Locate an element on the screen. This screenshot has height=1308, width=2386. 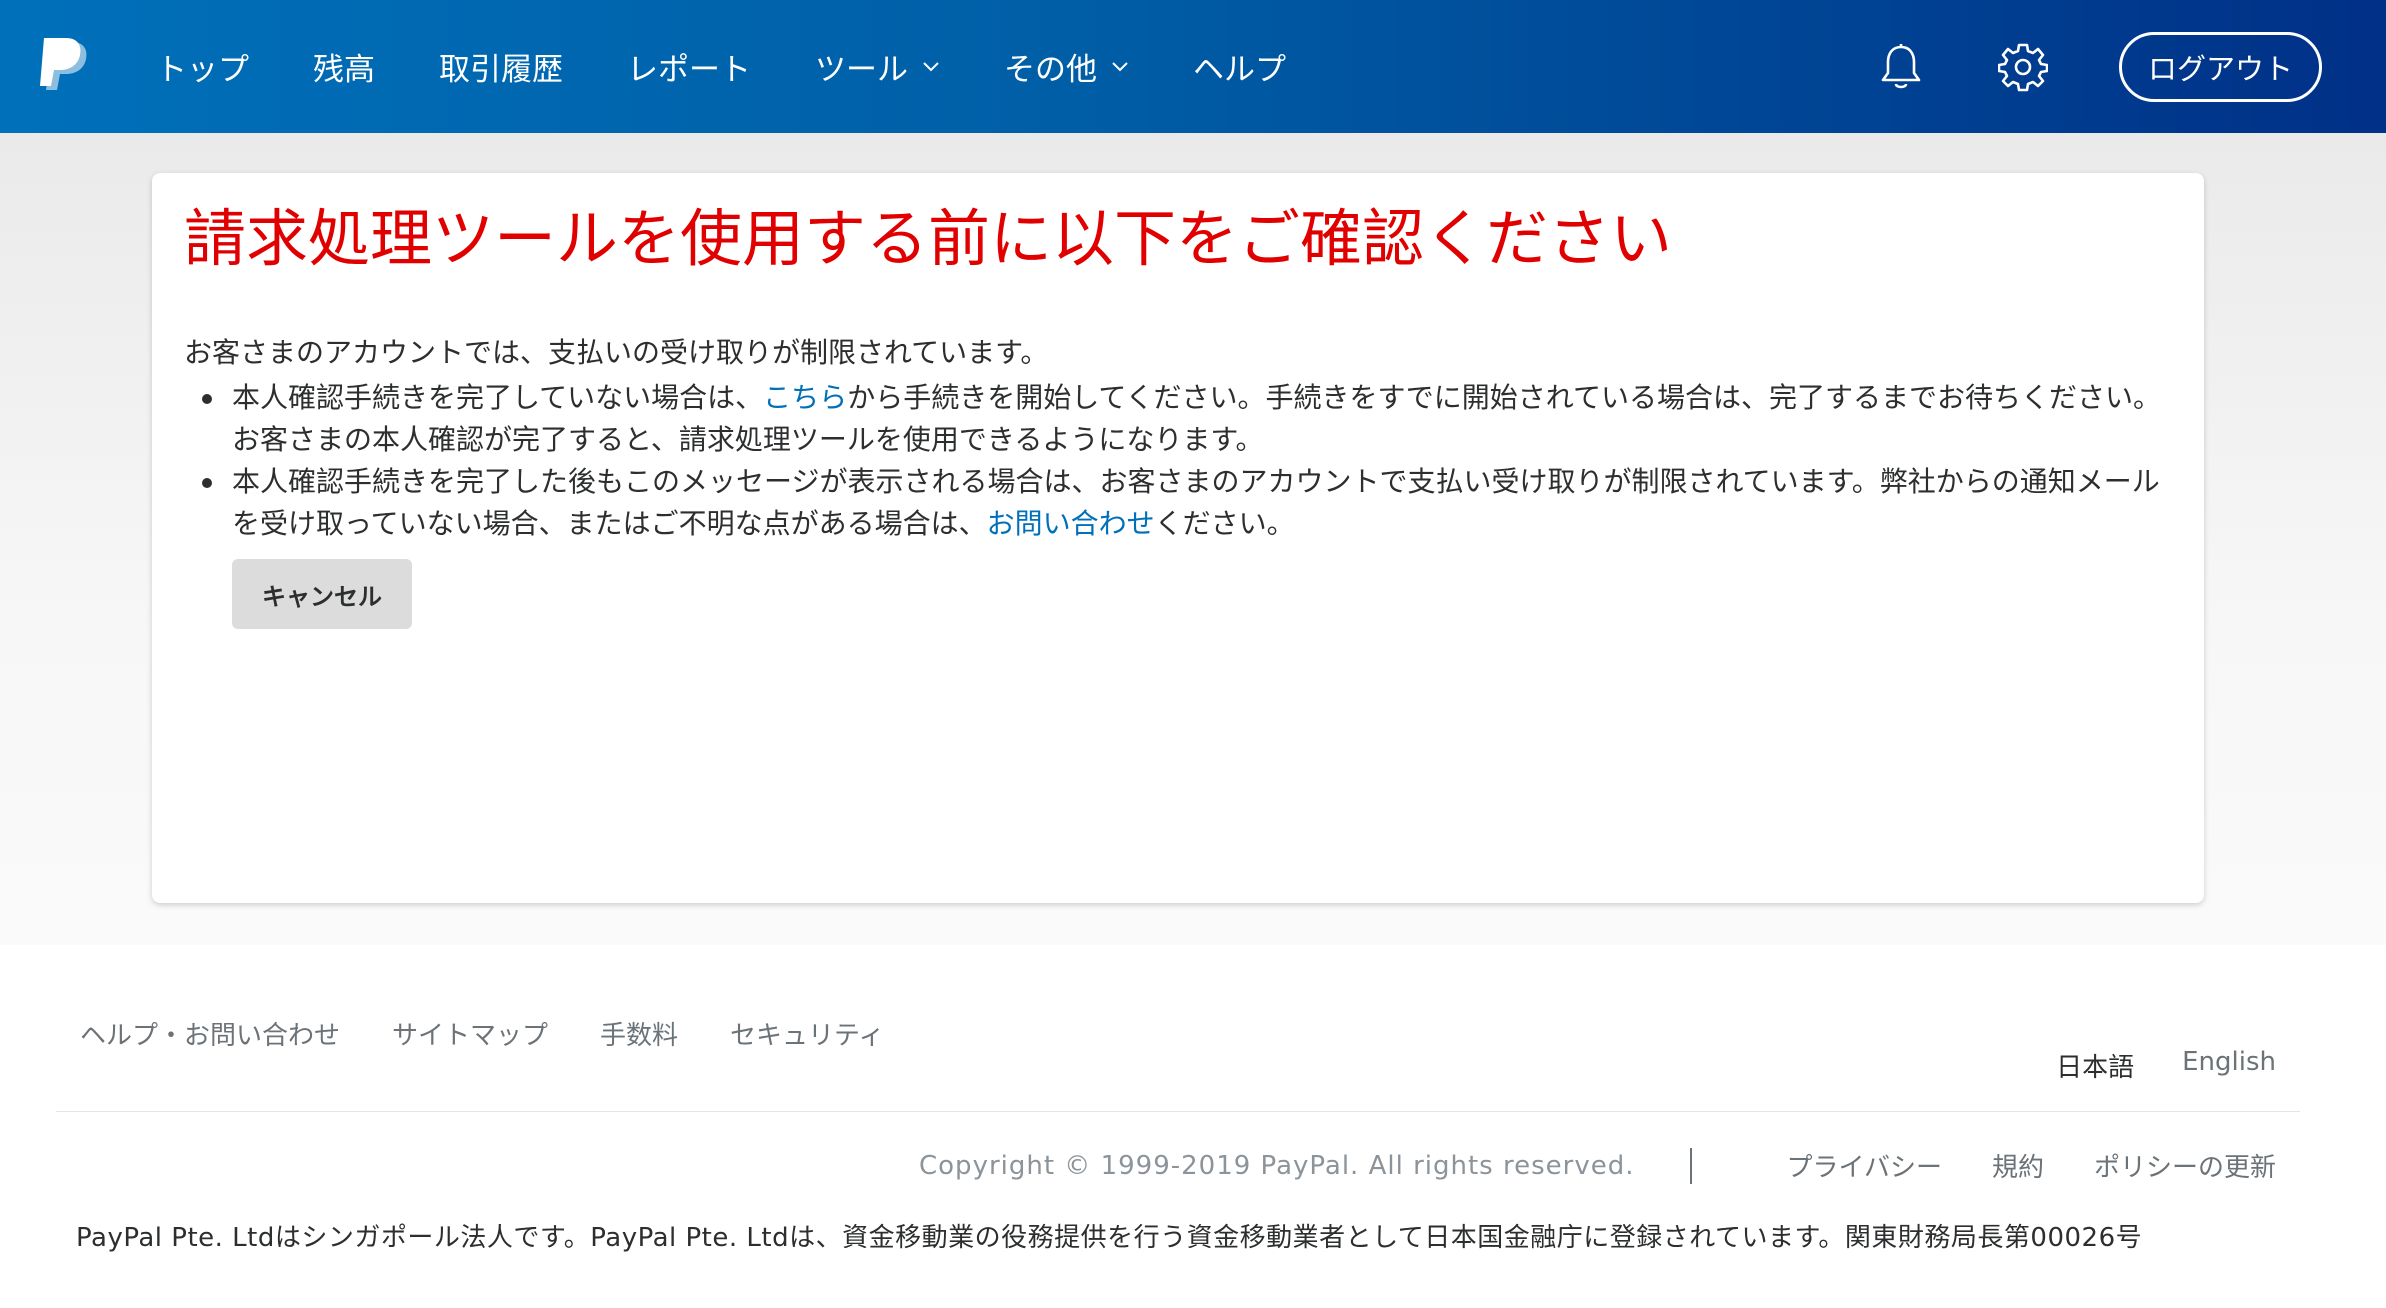
legal-link-policy-updates: ポリシーの更新 is located at coordinates (2185, 1165).